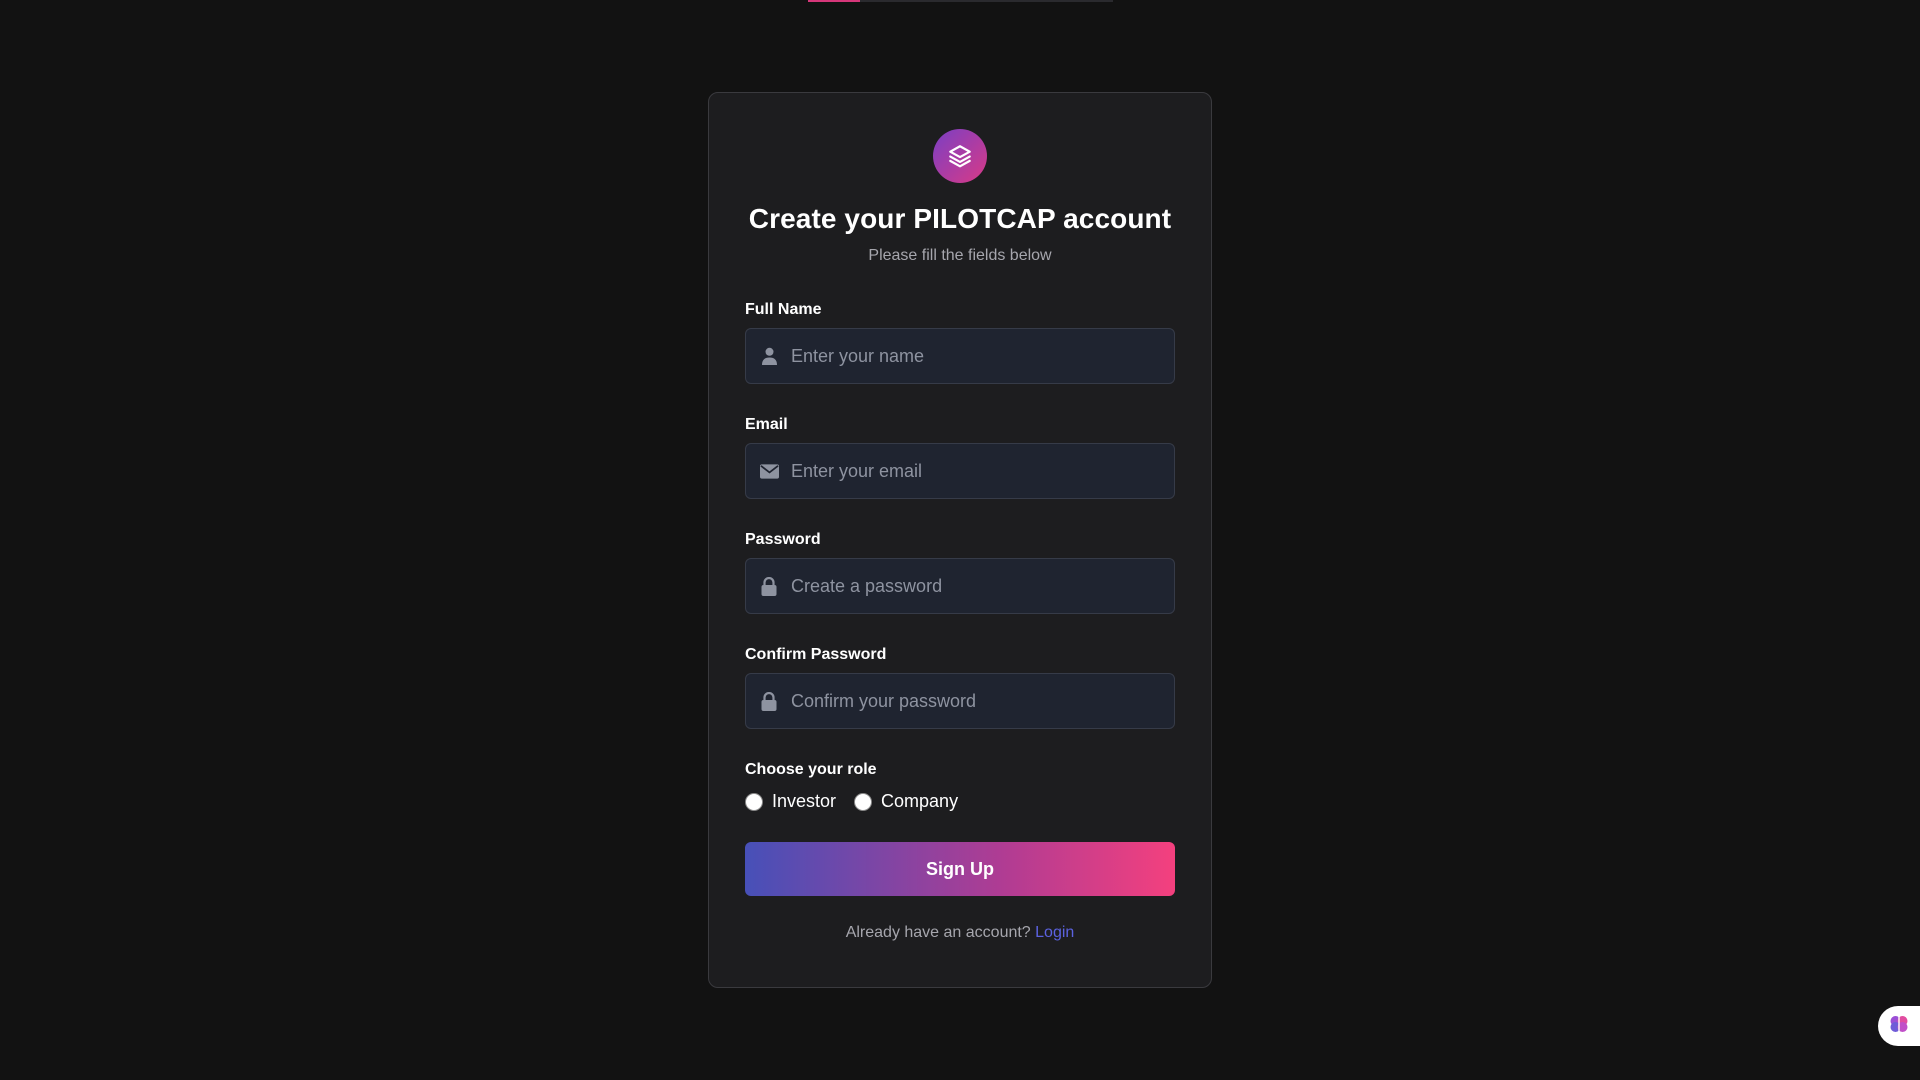  I want to click on password-label: Password, so click(783, 539).